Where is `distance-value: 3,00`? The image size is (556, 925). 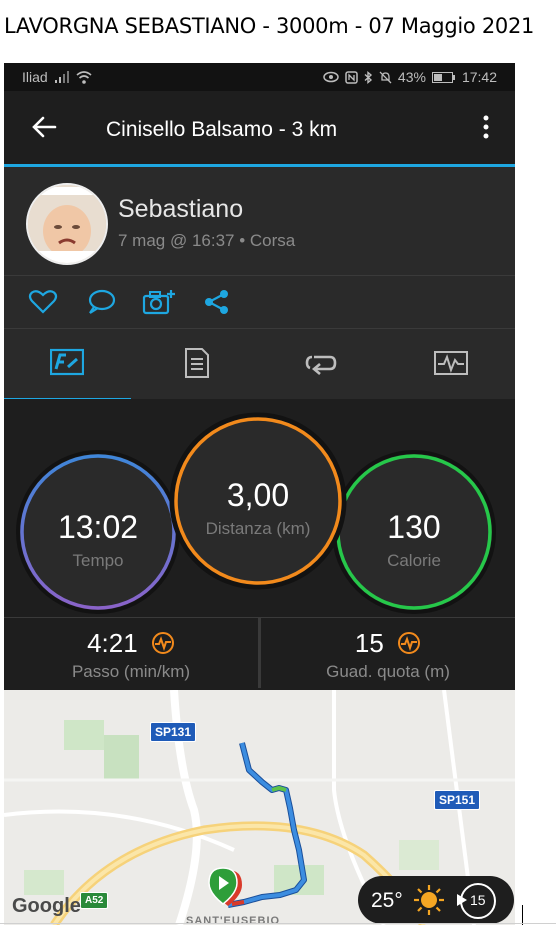 distance-value: 3,00 is located at coordinates (258, 495).